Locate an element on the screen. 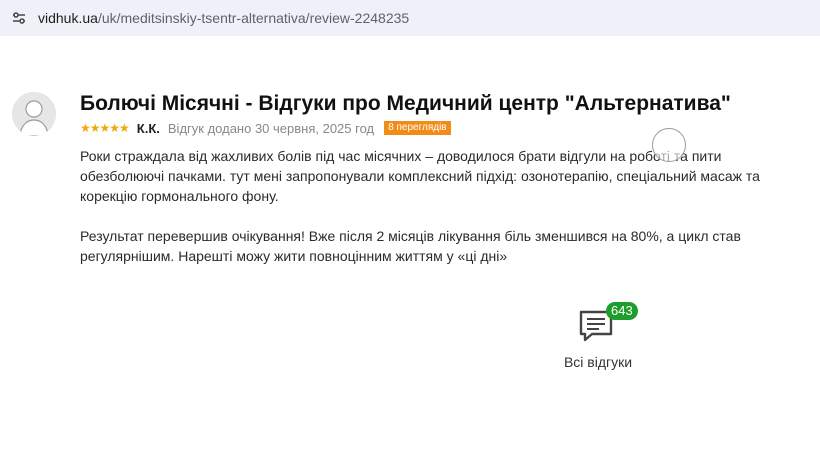 This screenshot has height=462, width=820. views-badge: 8 переглядів is located at coordinates (417, 128).